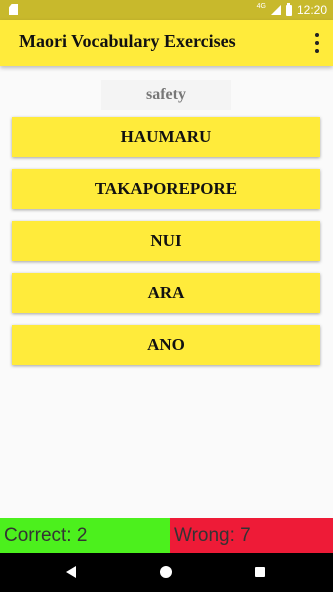  What do you see at coordinates (288, 9) in the screenshot?
I see `battery-icon` at bounding box center [288, 9].